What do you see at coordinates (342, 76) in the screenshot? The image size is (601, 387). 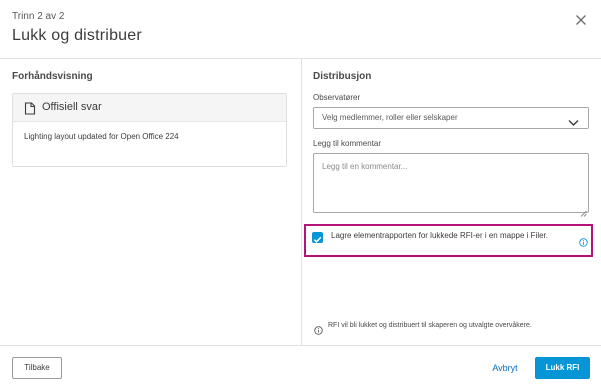 I see `distribution-section-label: Distribusjon` at bounding box center [342, 76].